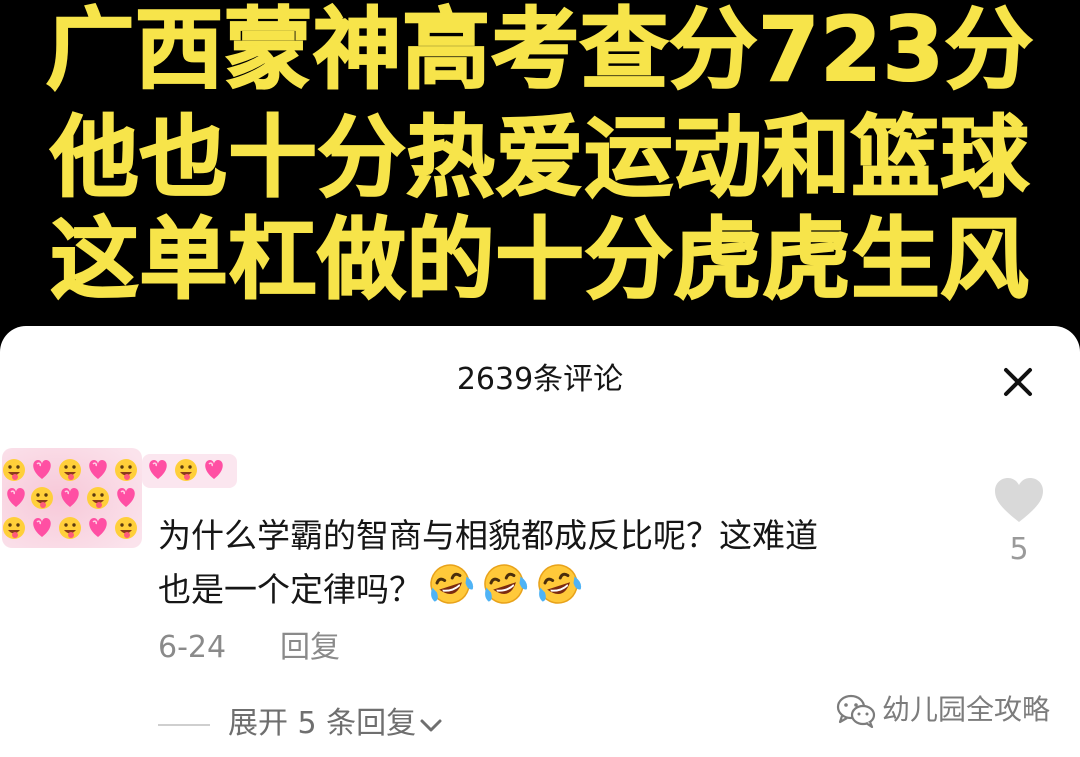 This screenshot has height=757, width=1080. I want to click on like-button, so click(1019, 501).